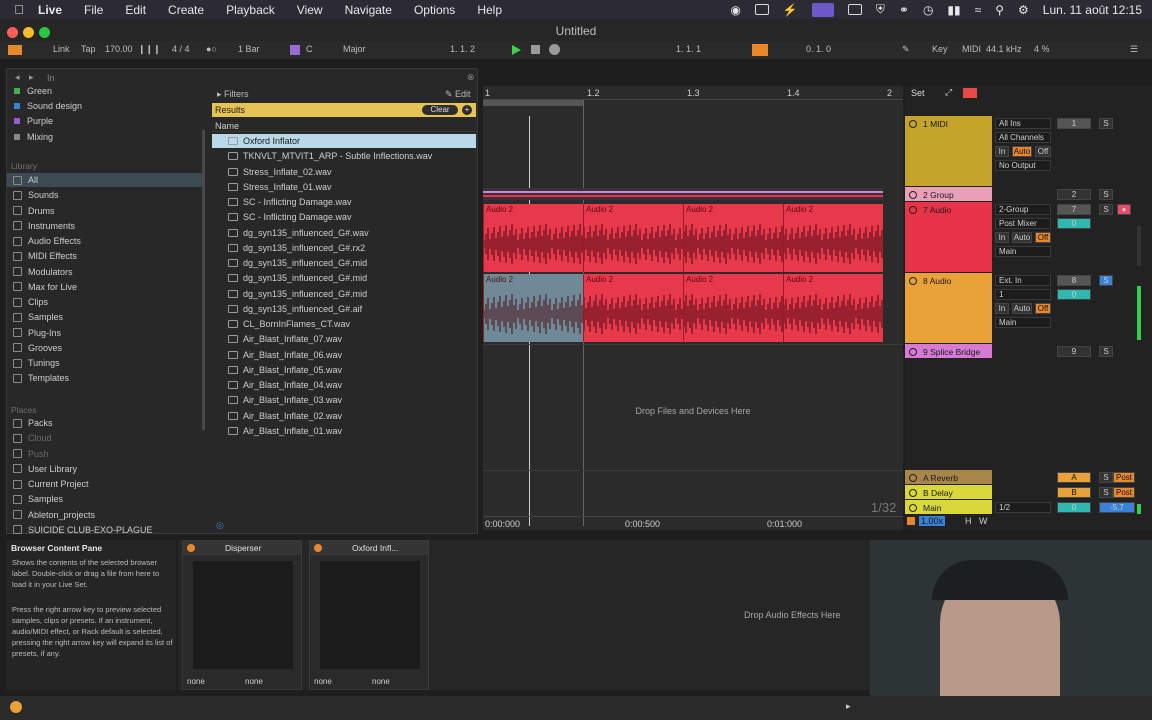 Image resolution: width=1152 pixels, height=720 pixels. I want to click on library-item: MIDI Effects, so click(106, 256).